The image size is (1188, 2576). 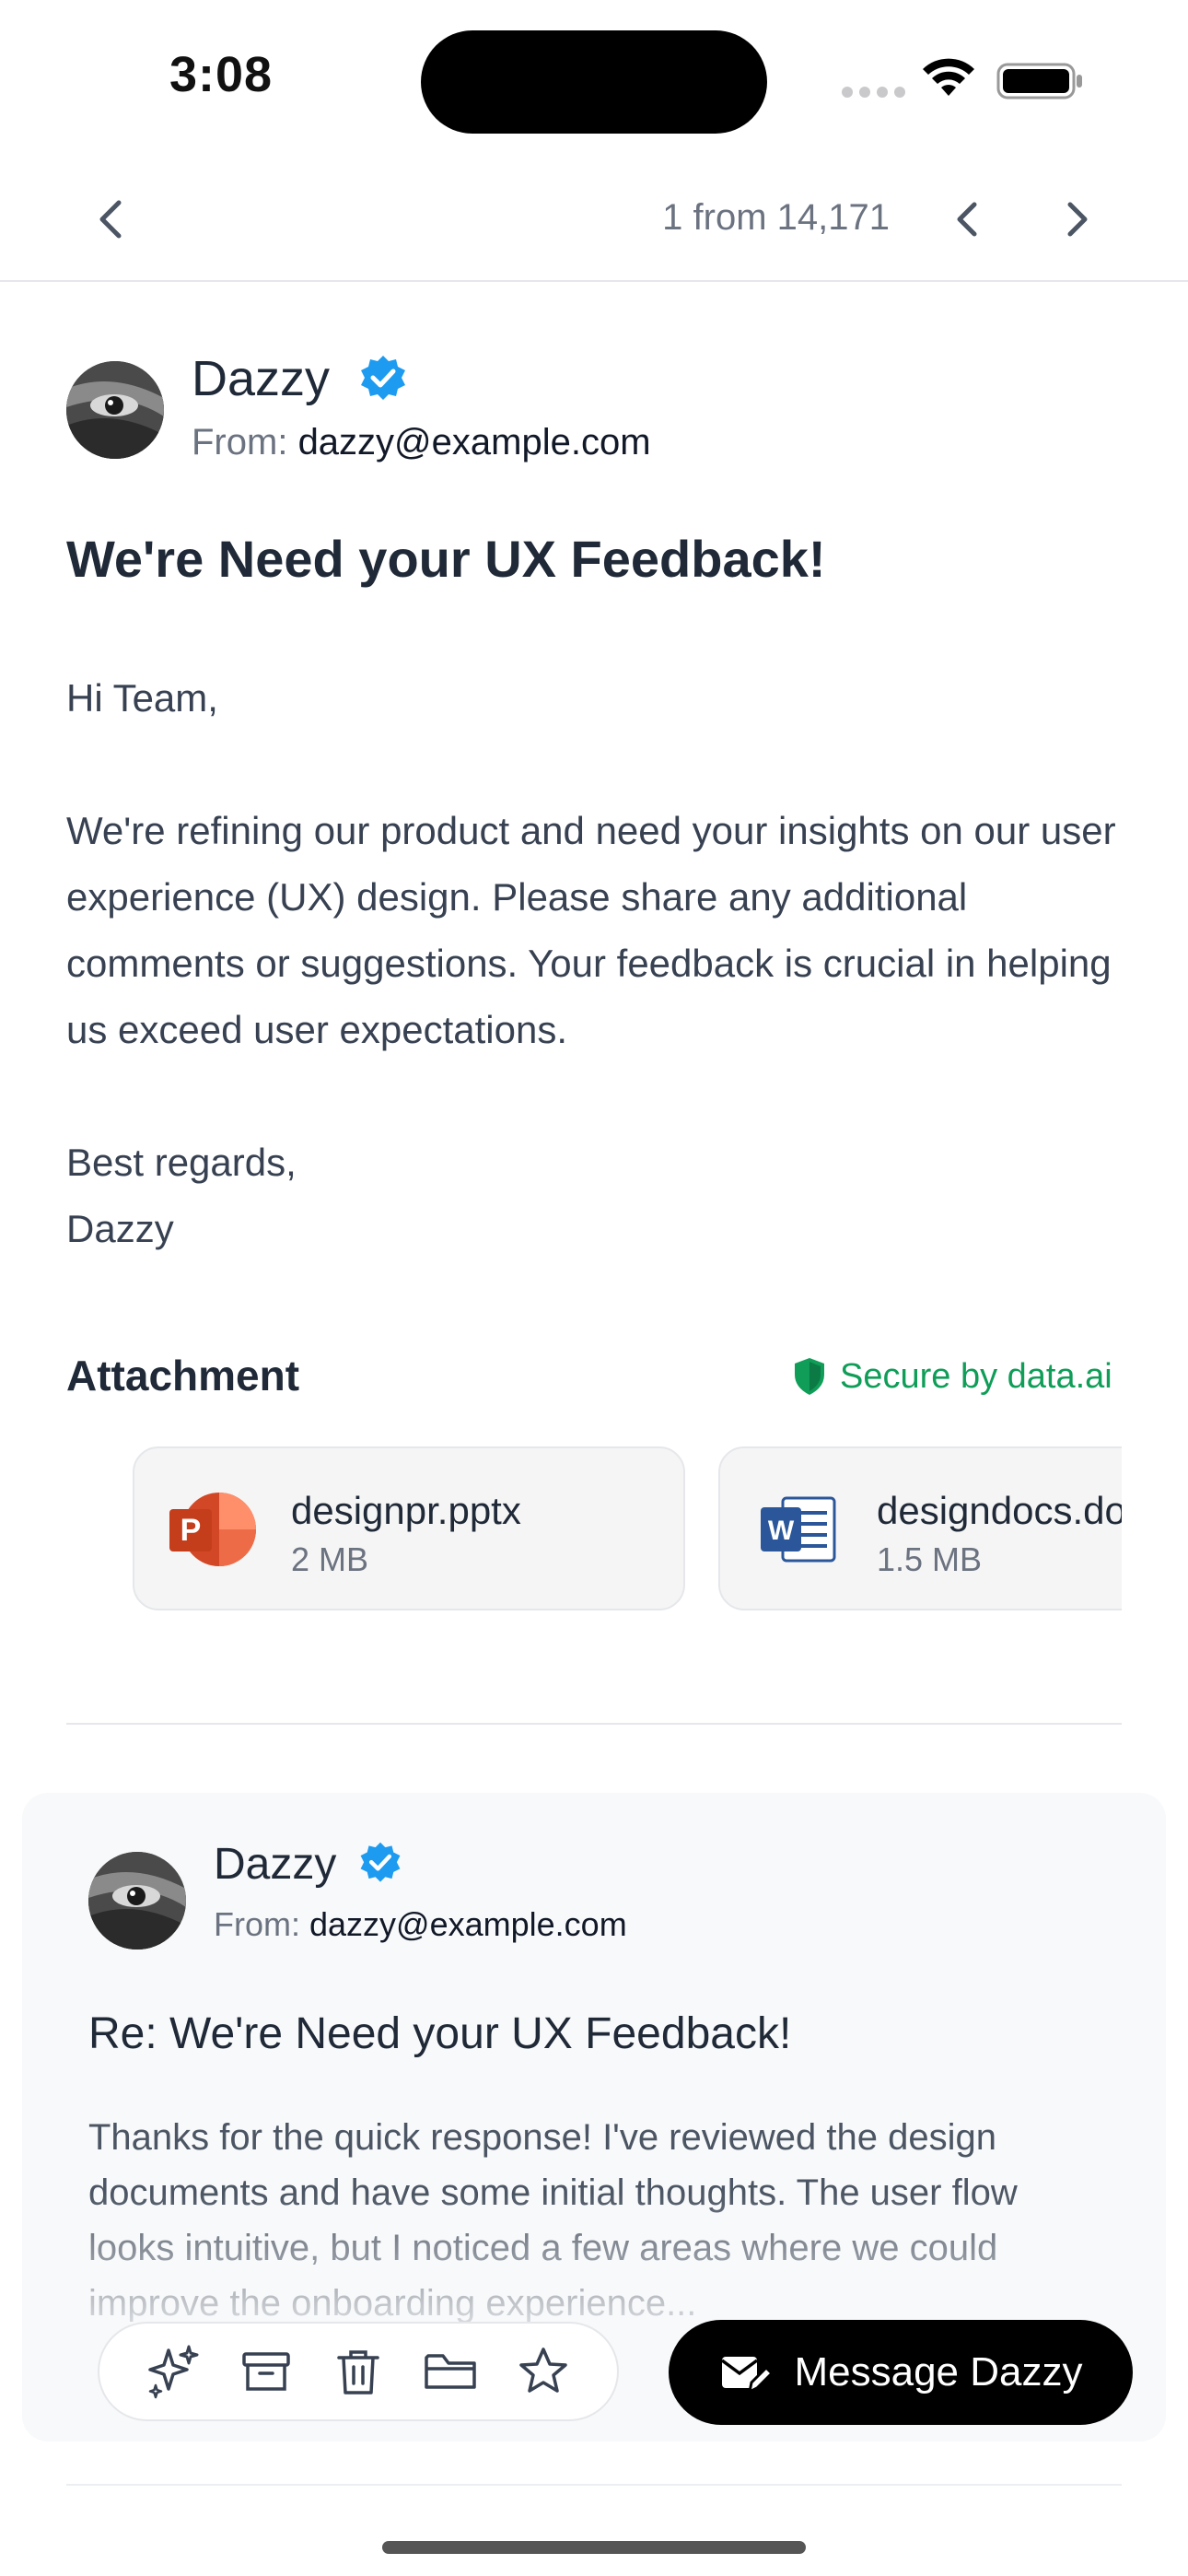 What do you see at coordinates (406, 1510) in the screenshot?
I see `attachment-name: designpr.pptx` at bounding box center [406, 1510].